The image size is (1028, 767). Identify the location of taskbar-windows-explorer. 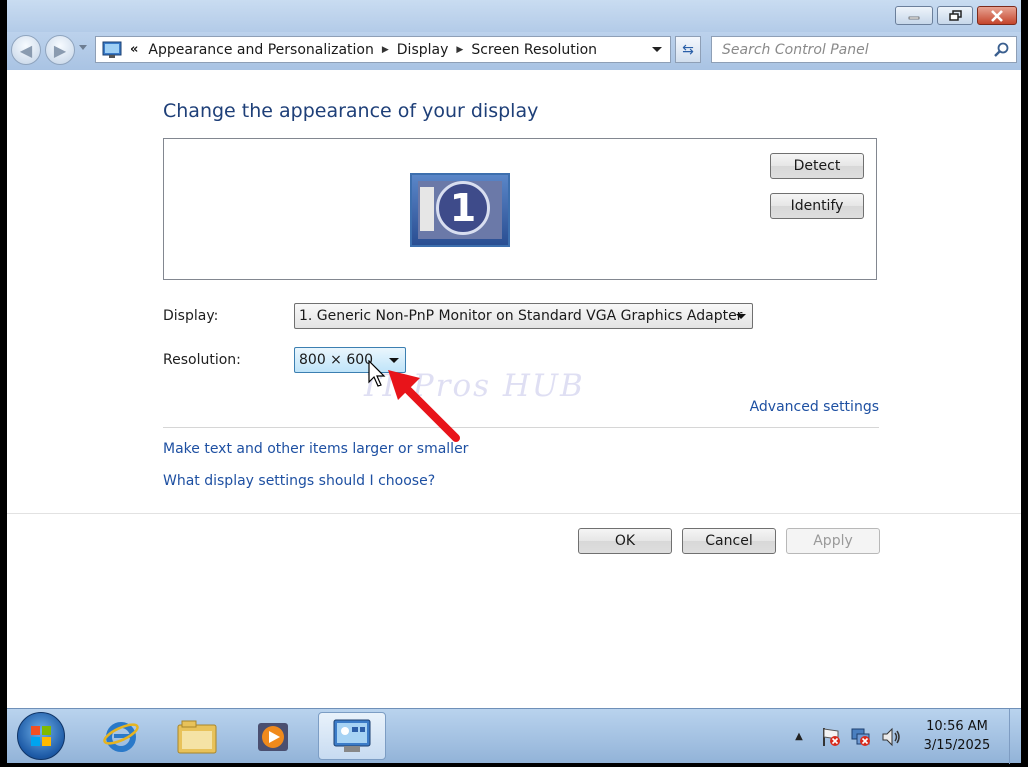
(197, 736).